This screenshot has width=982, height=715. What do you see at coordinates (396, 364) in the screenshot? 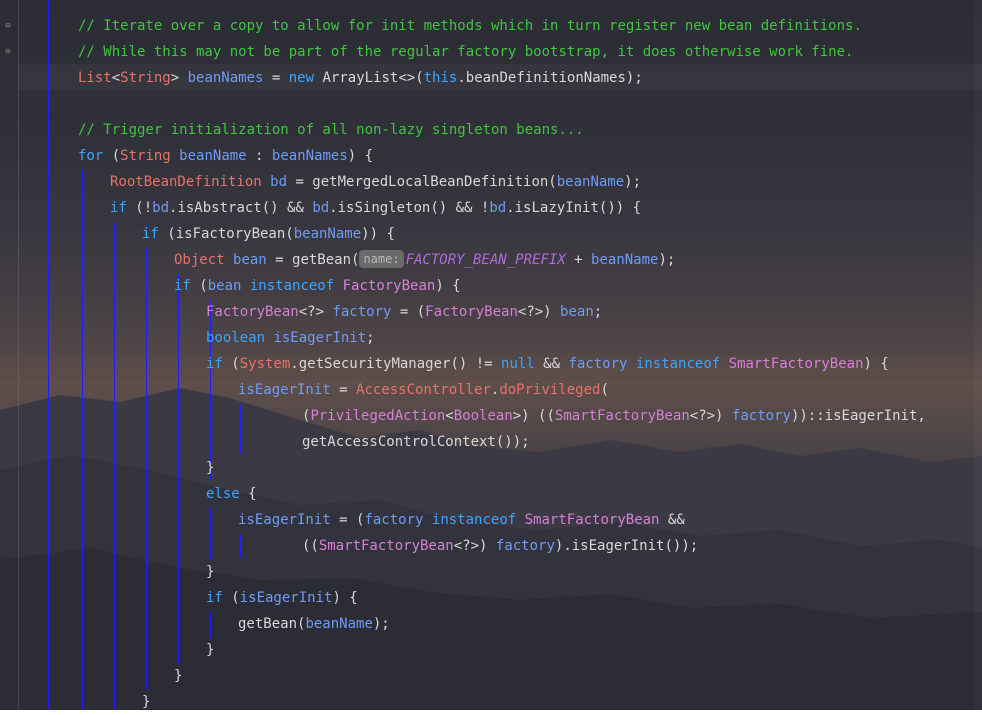
I see `code-token: .getSecurityManager() !=` at bounding box center [396, 364].